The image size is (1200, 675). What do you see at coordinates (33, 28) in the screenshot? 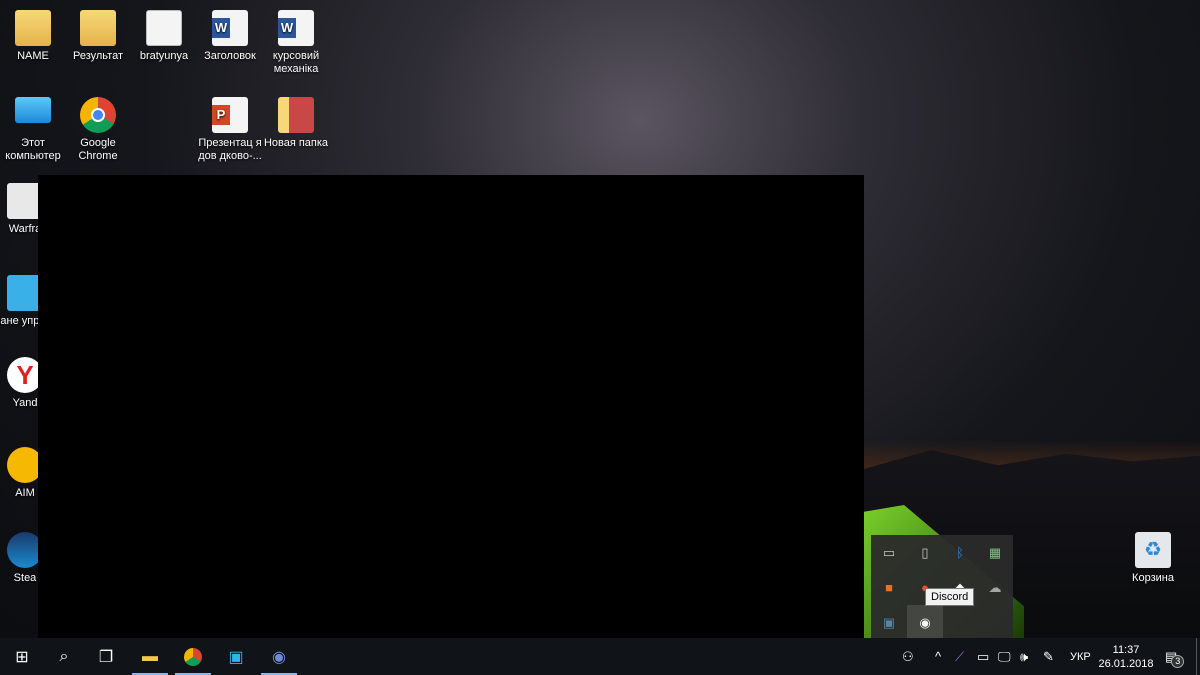
I see `folder-user-icon` at bounding box center [33, 28].